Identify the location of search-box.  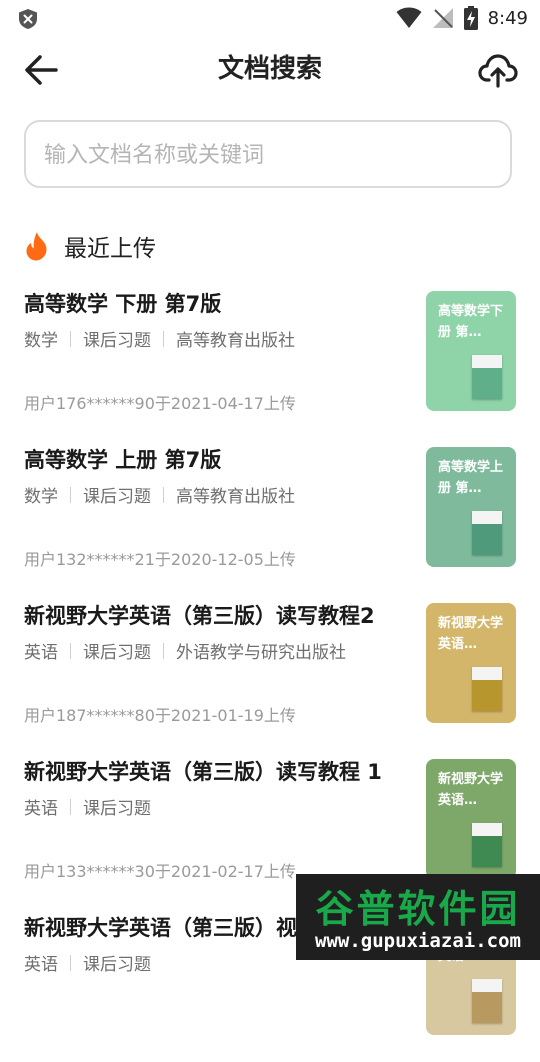
(268, 154).